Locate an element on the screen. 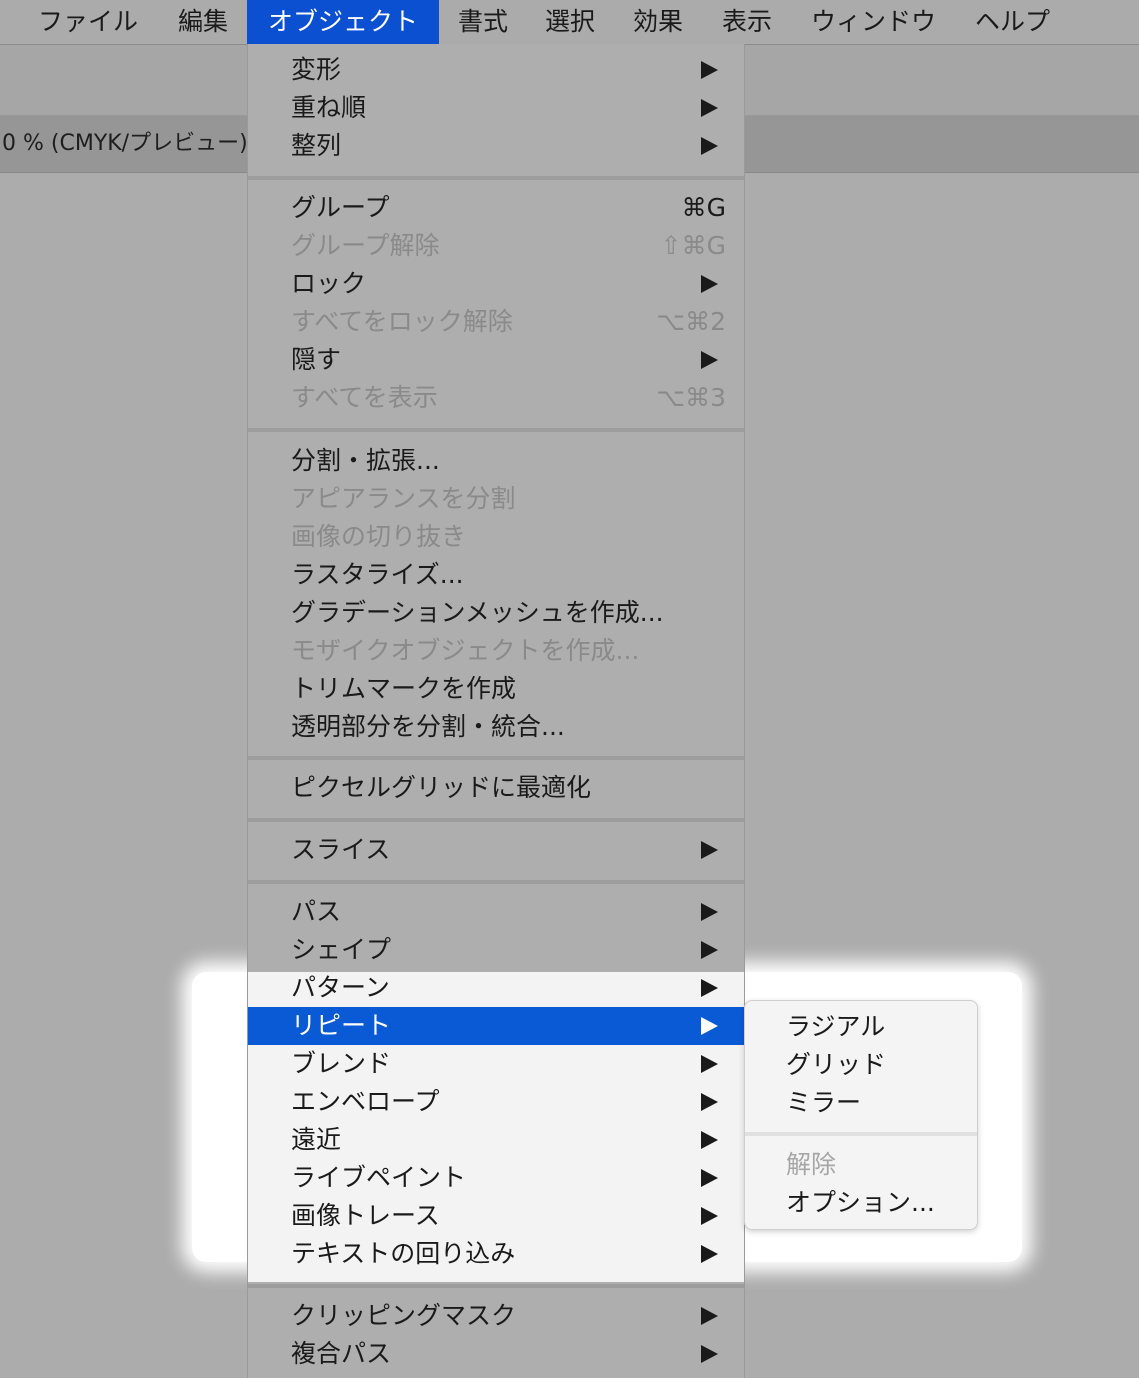 The width and height of the screenshot is (1139, 1378). menu-object: オブジェクト is located at coordinates (343, 22).